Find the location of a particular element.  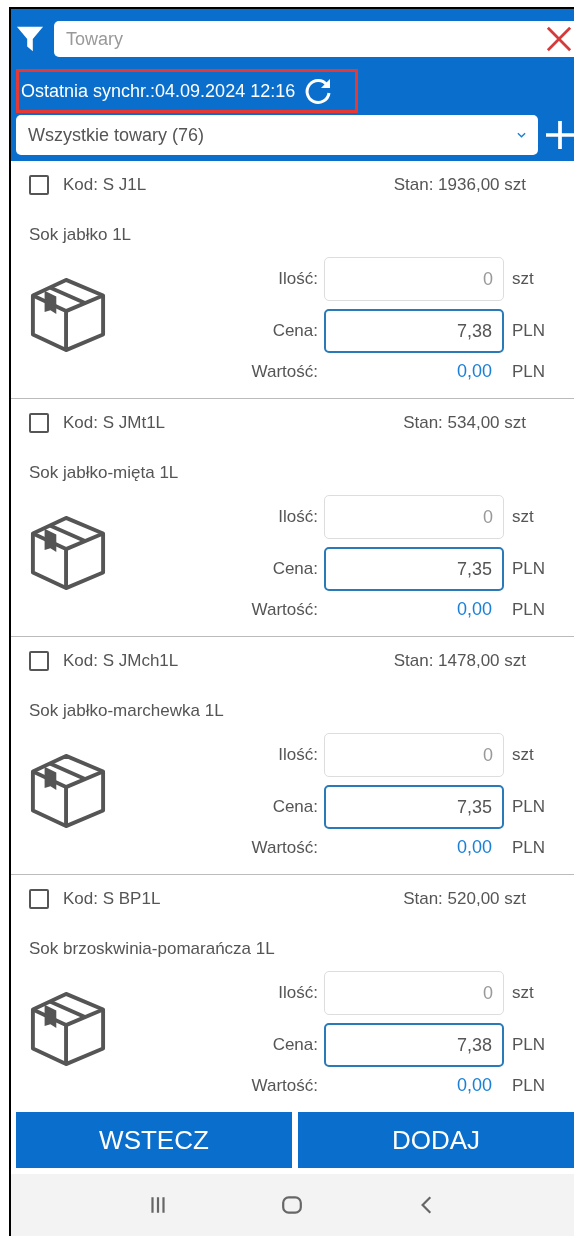

close-icon is located at coordinates (559, 39).